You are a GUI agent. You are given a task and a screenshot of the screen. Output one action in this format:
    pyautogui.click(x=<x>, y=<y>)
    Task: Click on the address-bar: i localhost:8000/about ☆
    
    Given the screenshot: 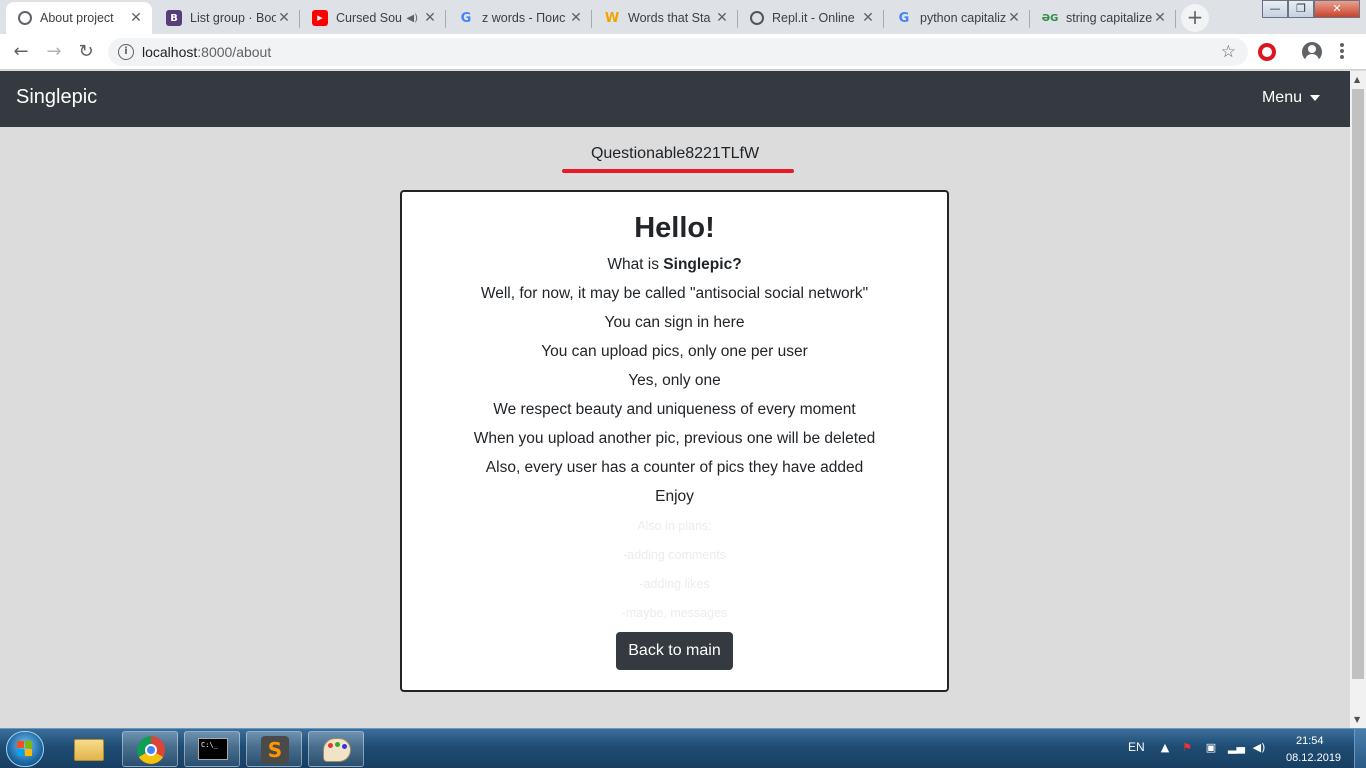 What is the action you would take?
    pyautogui.click(x=678, y=52)
    